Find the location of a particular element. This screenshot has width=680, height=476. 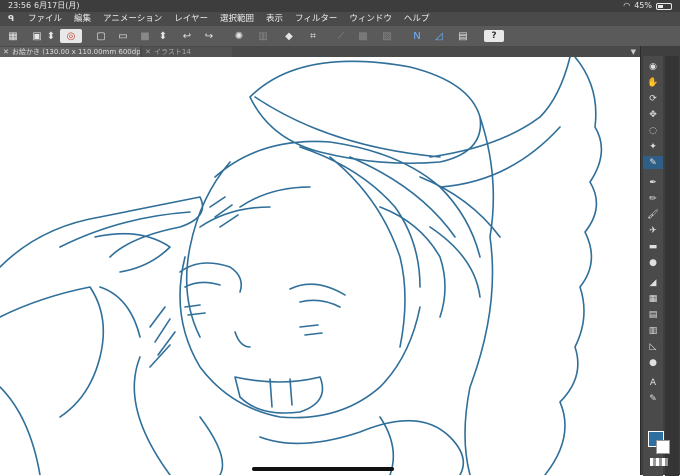

rotate-icon: ⟳ is located at coordinates (653, 98).